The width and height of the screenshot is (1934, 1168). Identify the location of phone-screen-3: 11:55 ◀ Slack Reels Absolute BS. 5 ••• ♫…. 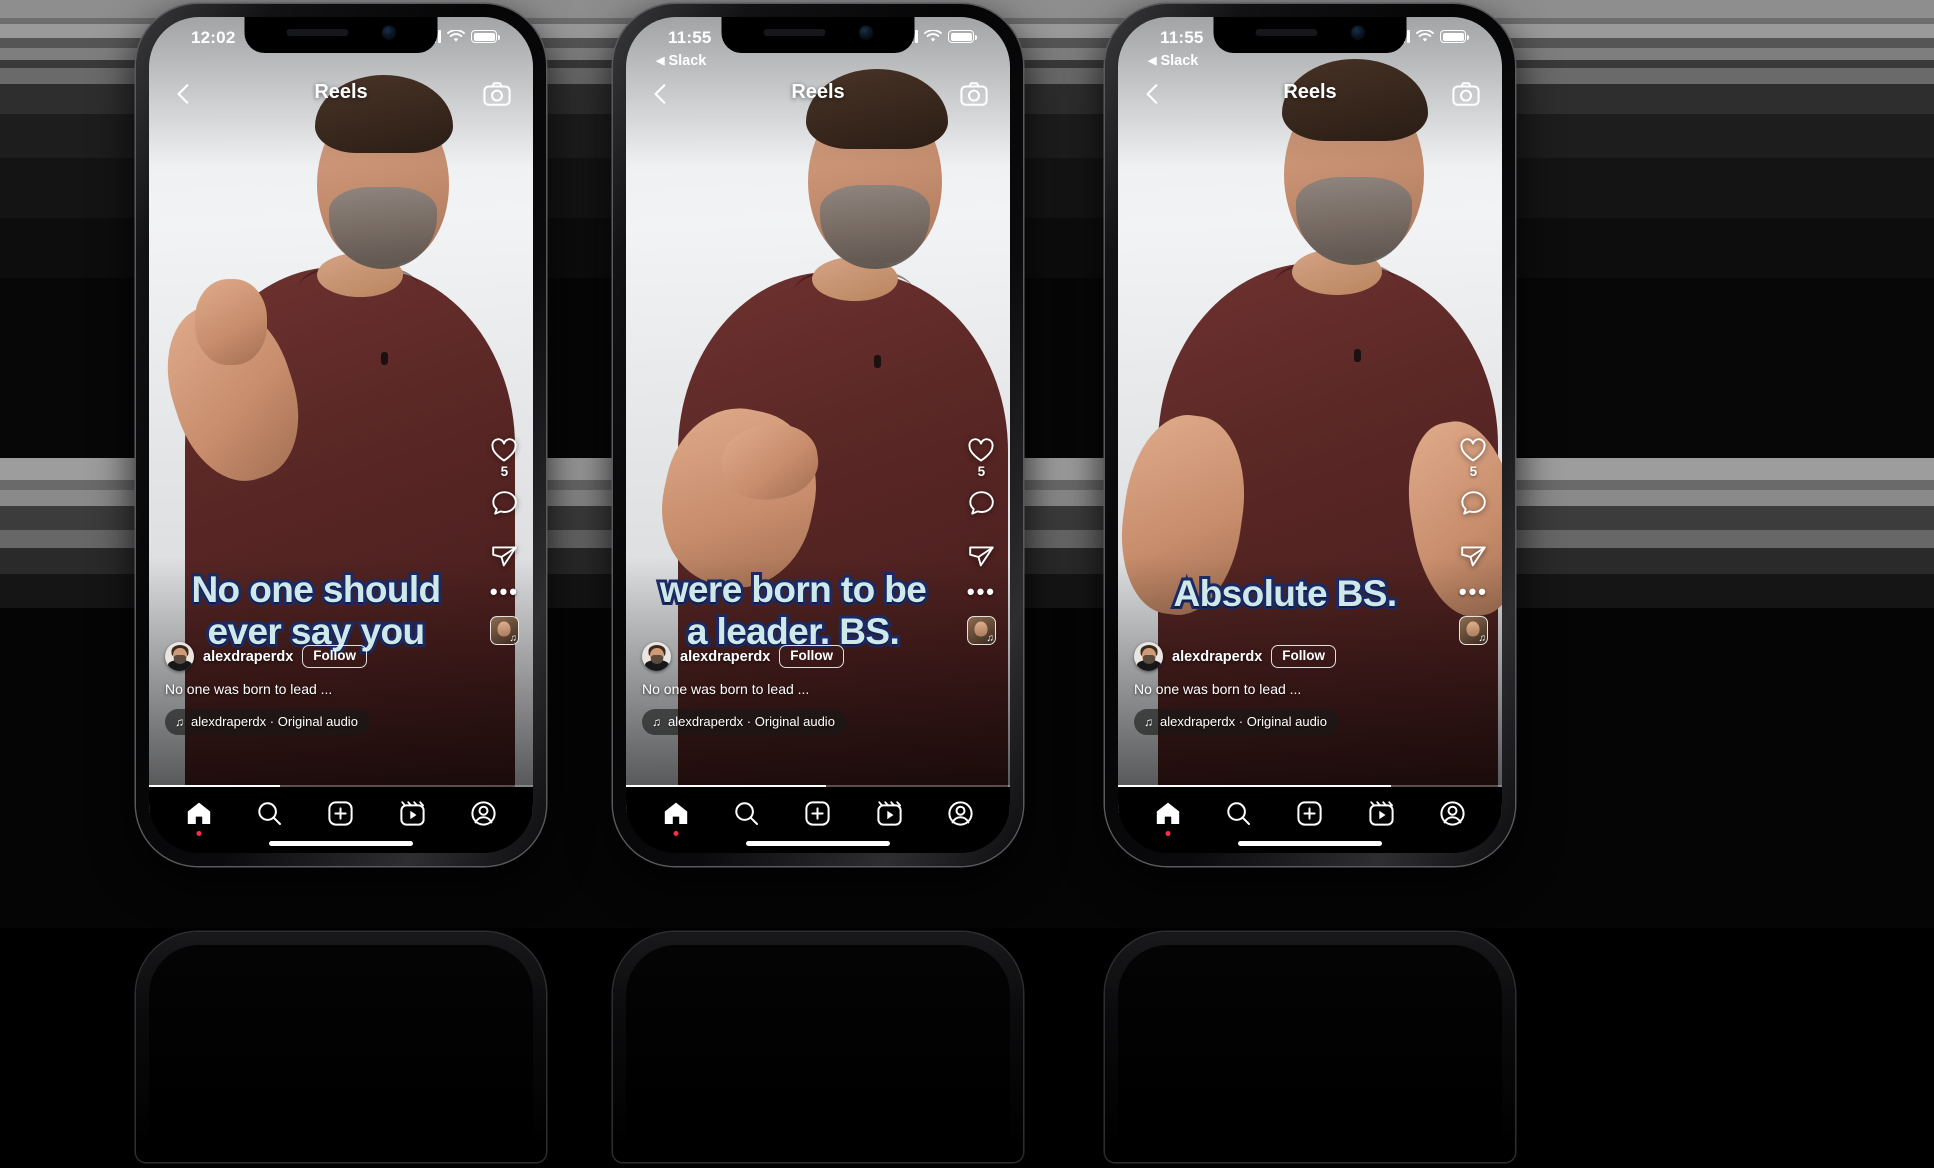
(1310, 435).